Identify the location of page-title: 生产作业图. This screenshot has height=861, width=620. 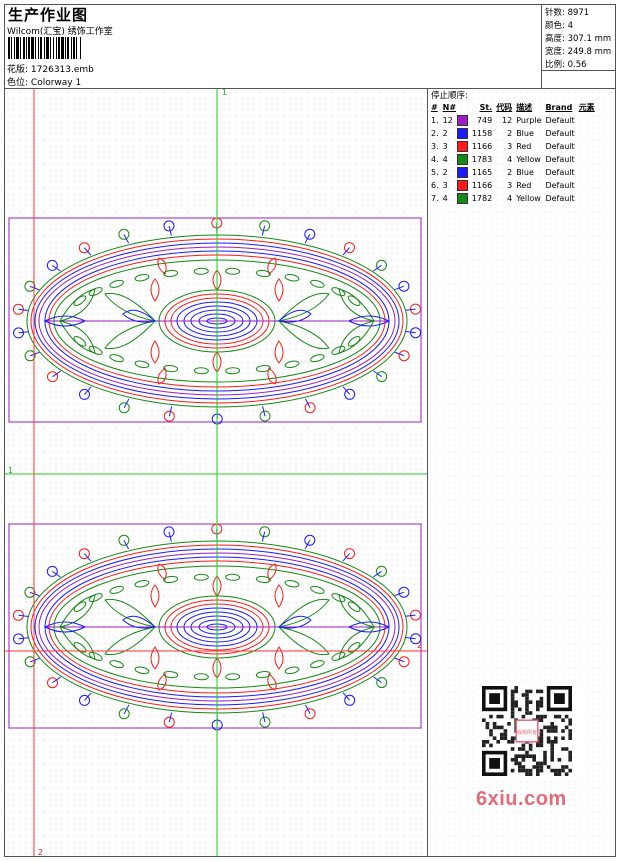
(48, 15).